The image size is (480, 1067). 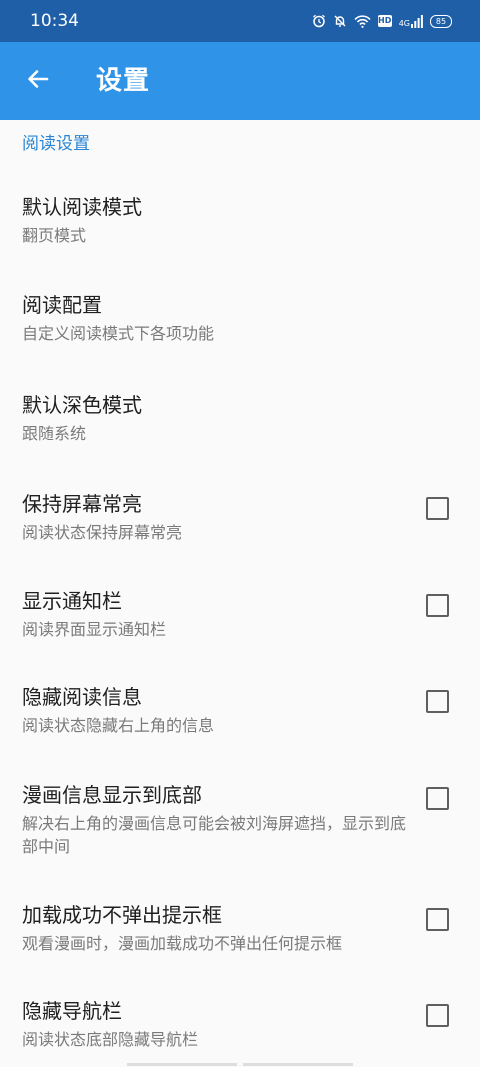 What do you see at coordinates (240, 327) in the screenshot?
I see `setting-reading-config: 阅读配置 自定义阅读模式下各项功能` at bounding box center [240, 327].